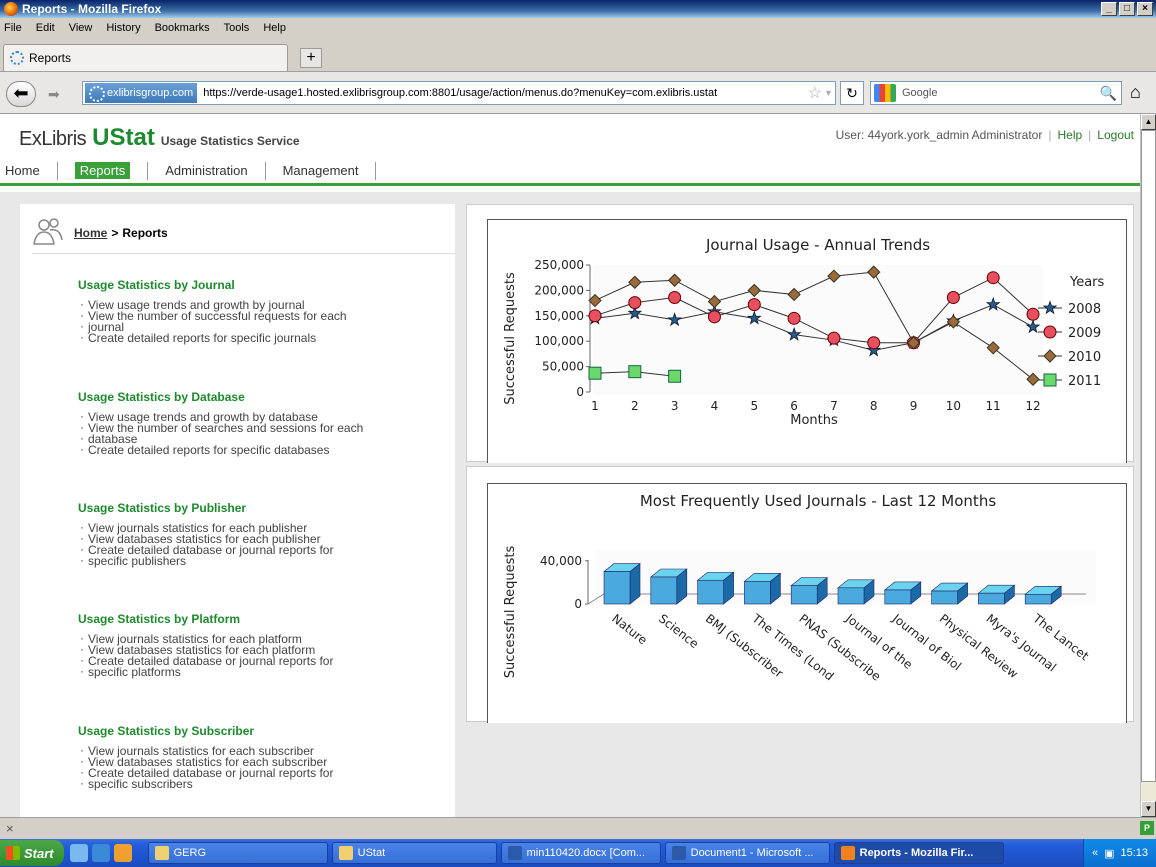 This screenshot has height=867, width=1156. What do you see at coordinates (100, 853) in the screenshot?
I see `ie-icon` at bounding box center [100, 853].